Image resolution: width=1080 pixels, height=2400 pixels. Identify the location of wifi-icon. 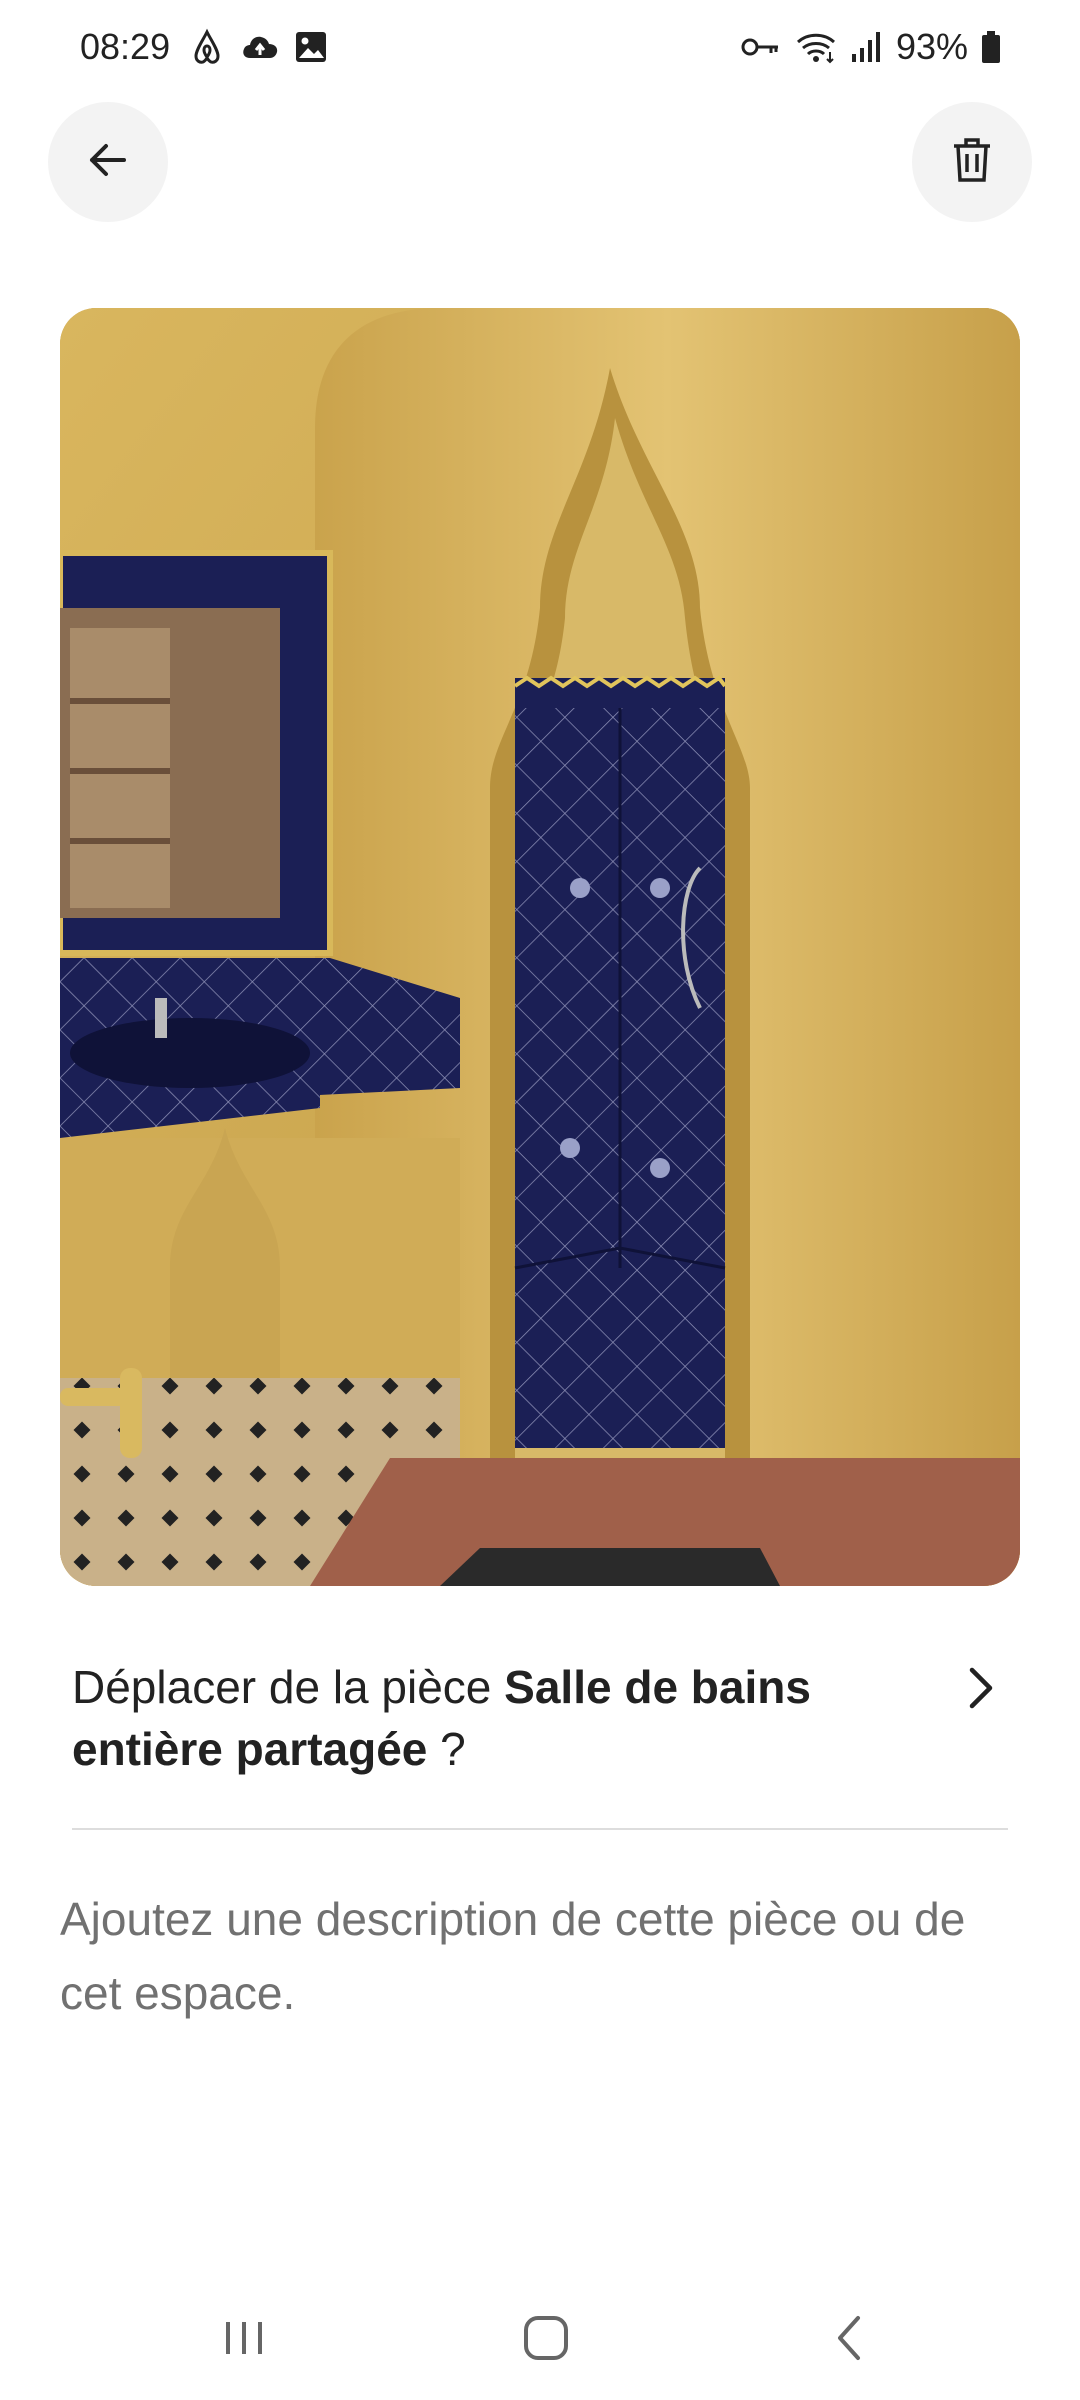
(816, 47).